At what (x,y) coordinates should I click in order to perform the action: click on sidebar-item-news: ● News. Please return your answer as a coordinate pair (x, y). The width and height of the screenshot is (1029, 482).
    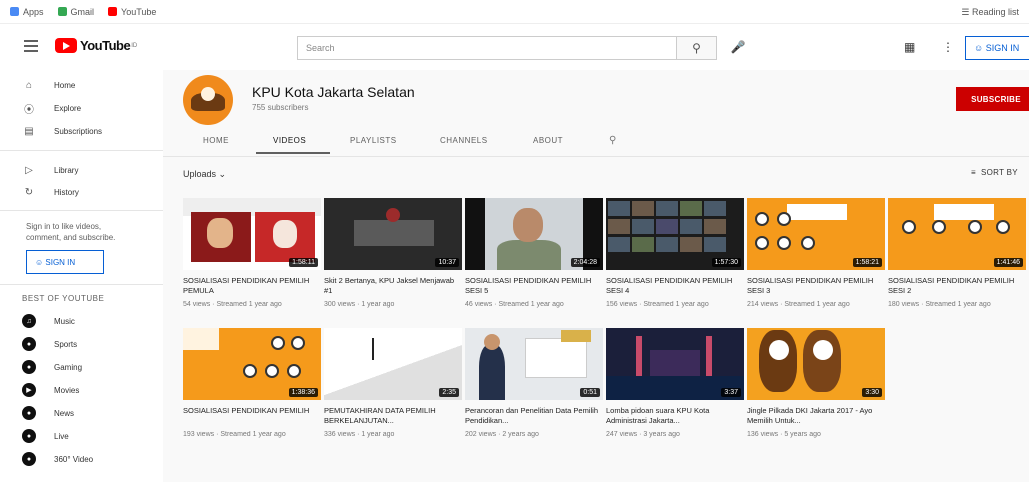
    Looking at the image, I should click on (81, 413).